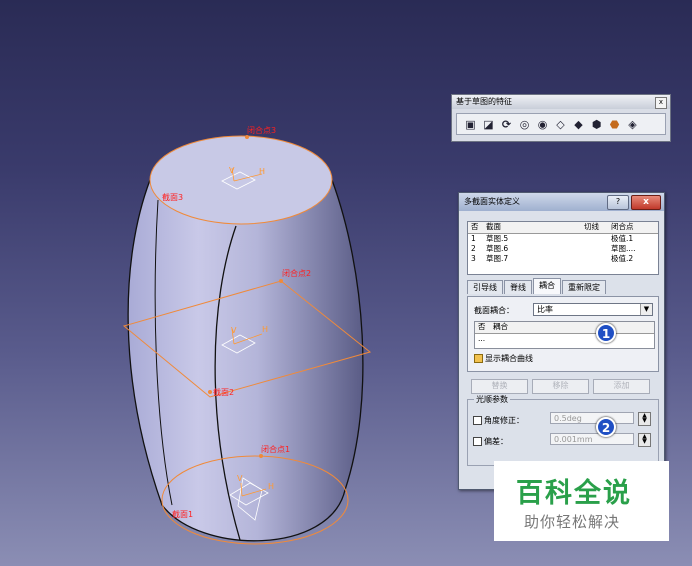 The height and width of the screenshot is (566, 692). I want to click on angle-spinner: ▲ ▼, so click(644, 419).